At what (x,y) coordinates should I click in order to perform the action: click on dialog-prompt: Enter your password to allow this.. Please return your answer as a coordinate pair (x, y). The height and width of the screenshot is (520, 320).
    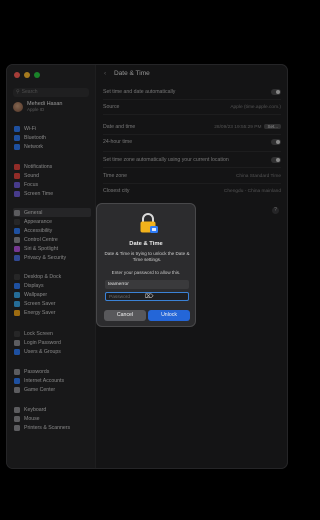
    Looking at the image, I should click on (146, 272).